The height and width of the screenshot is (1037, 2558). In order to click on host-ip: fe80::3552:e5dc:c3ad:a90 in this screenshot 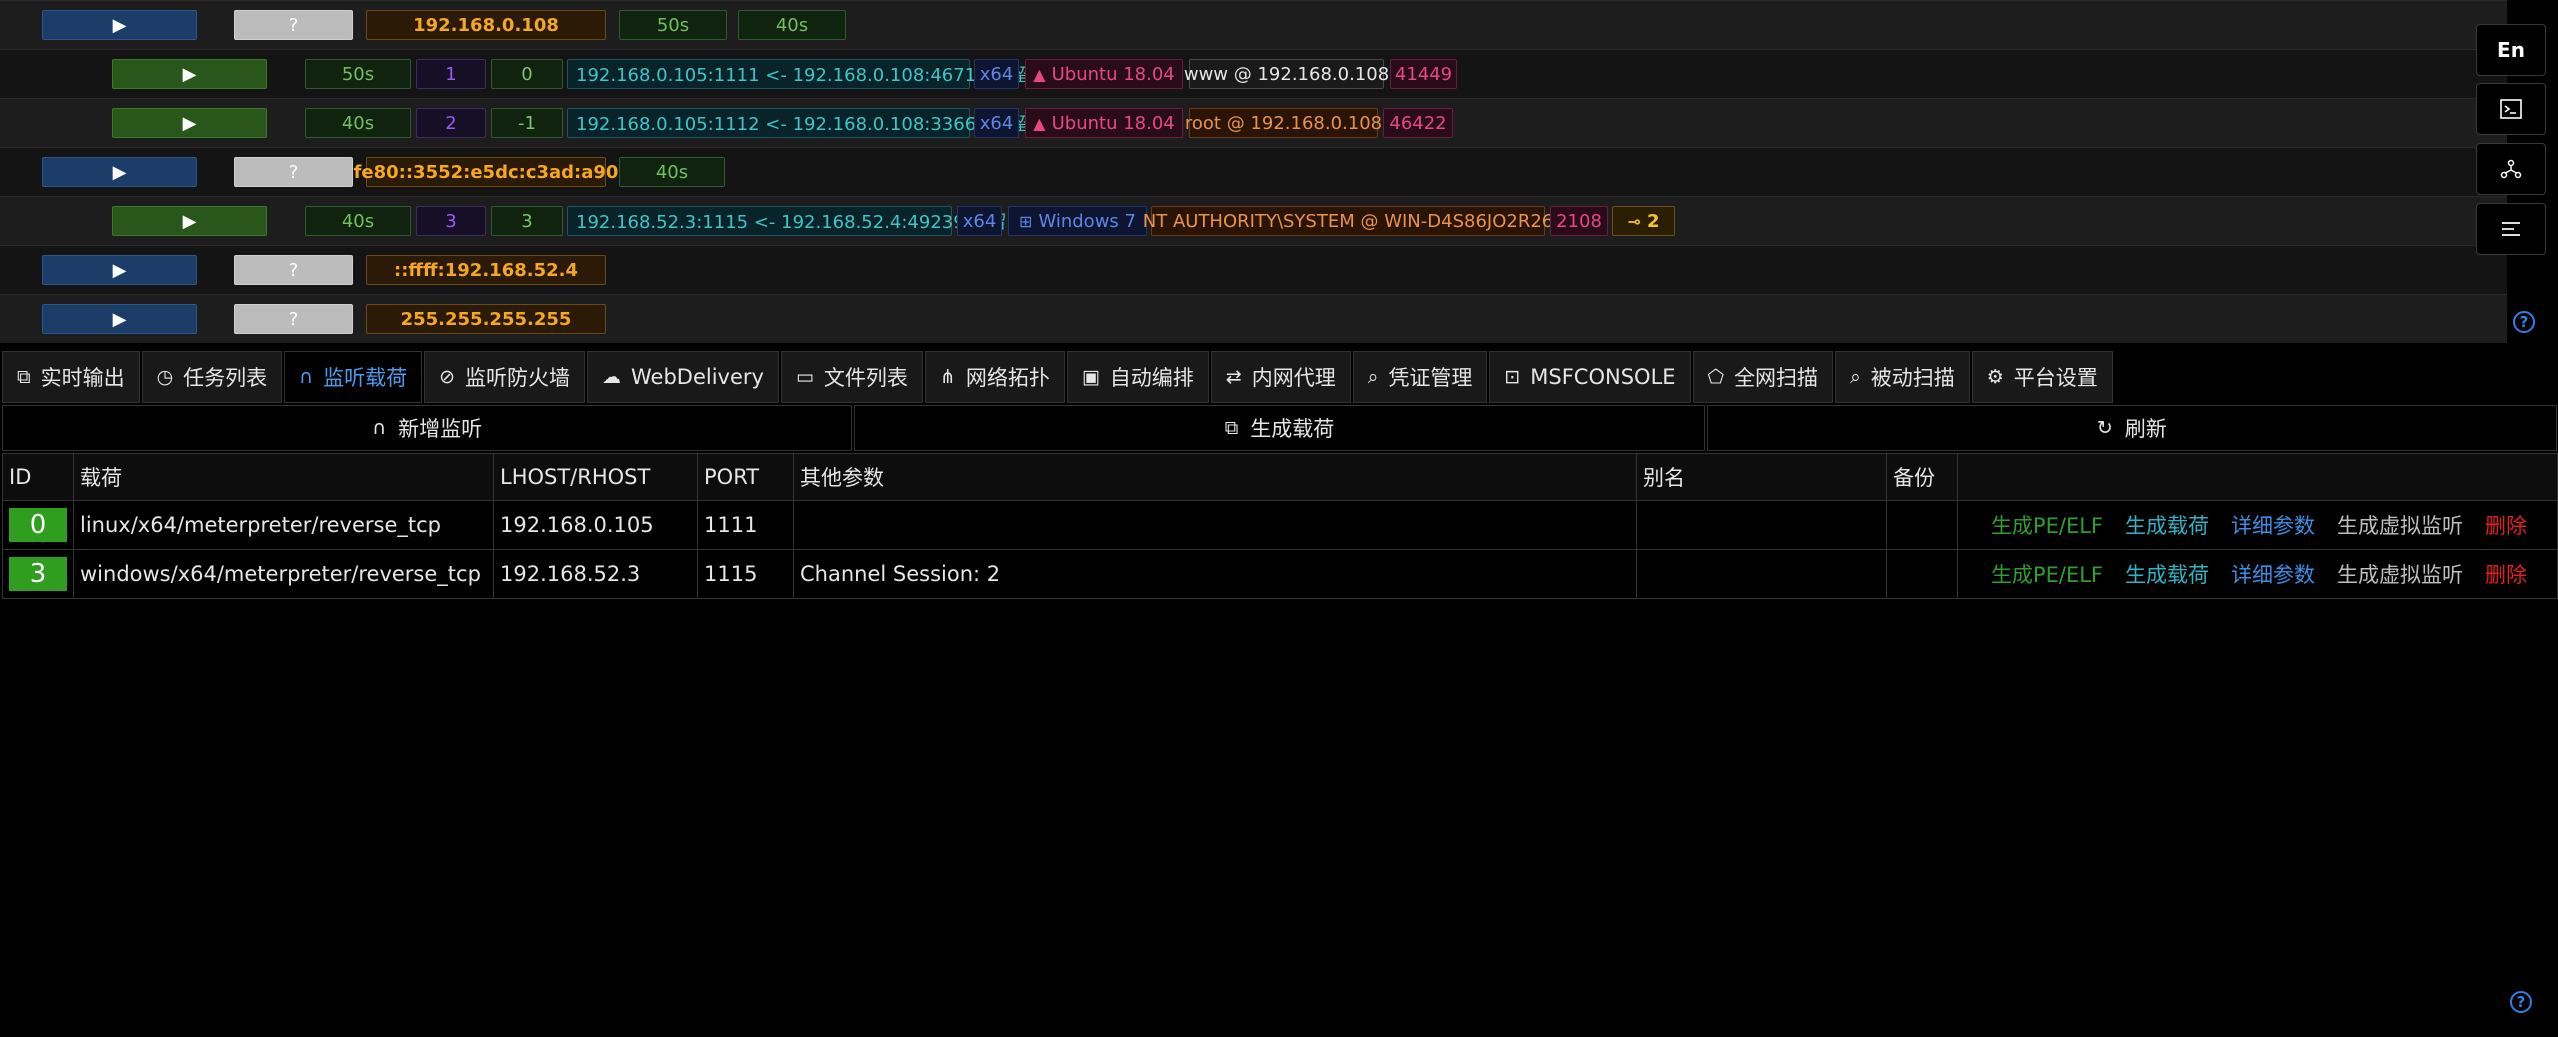, I will do `click(486, 172)`.